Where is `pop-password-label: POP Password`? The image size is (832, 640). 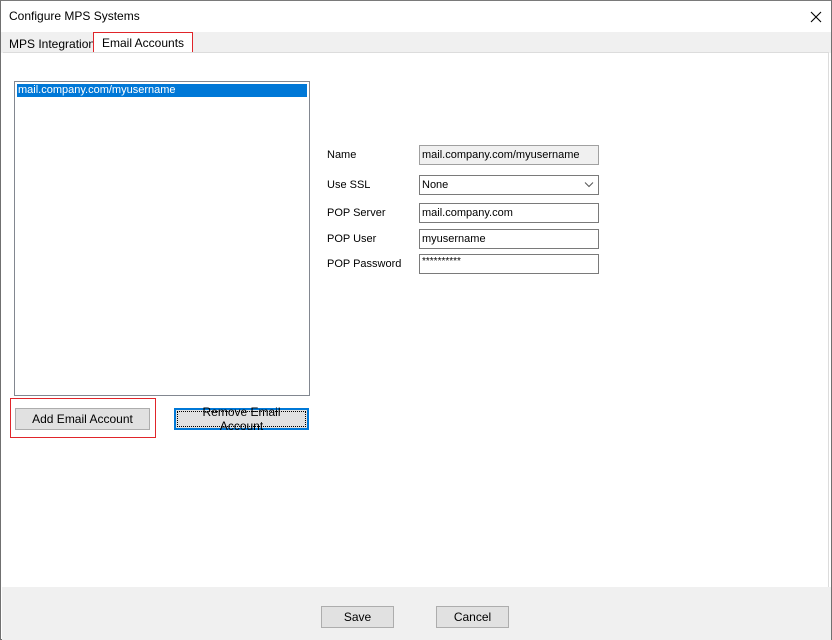 pop-password-label: POP Password is located at coordinates (364, 264).